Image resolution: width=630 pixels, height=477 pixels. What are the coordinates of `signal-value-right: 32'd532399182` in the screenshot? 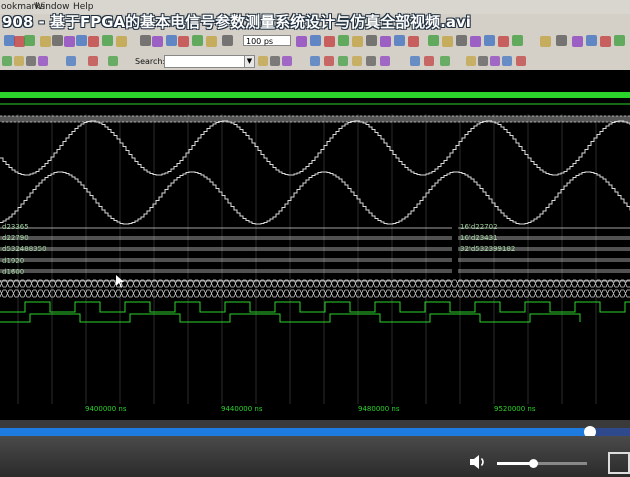 It's located at (488, 249).